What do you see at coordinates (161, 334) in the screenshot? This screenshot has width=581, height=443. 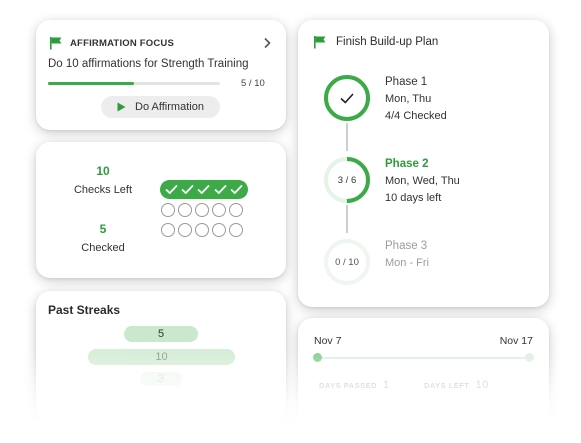 I see `streak-bar: 5` at bounding box center [161, 334].